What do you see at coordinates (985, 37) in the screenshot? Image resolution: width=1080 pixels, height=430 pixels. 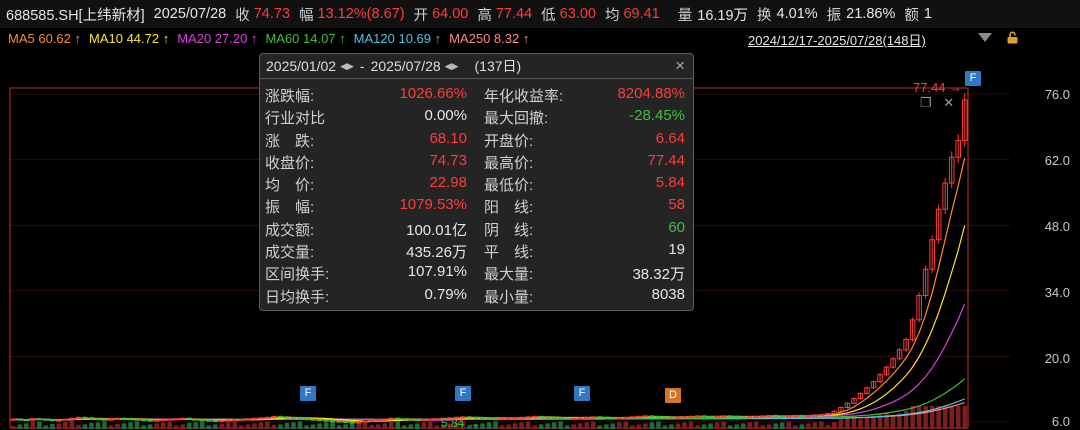 I see `chevron-down-icon` at bounding box center [985, 37].